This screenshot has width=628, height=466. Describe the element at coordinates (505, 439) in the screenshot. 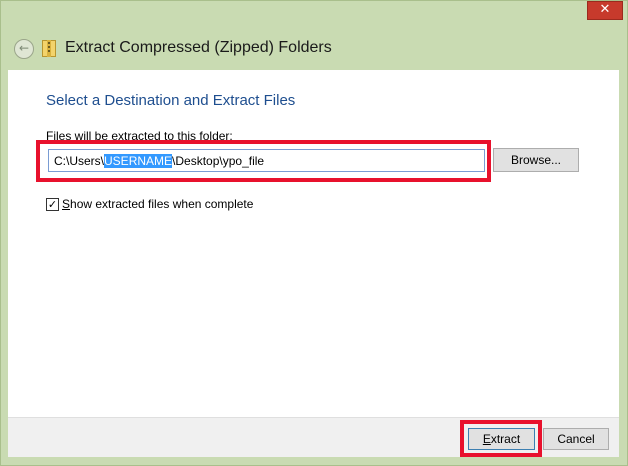

I see `extract-label-rest: xtract` at that location.